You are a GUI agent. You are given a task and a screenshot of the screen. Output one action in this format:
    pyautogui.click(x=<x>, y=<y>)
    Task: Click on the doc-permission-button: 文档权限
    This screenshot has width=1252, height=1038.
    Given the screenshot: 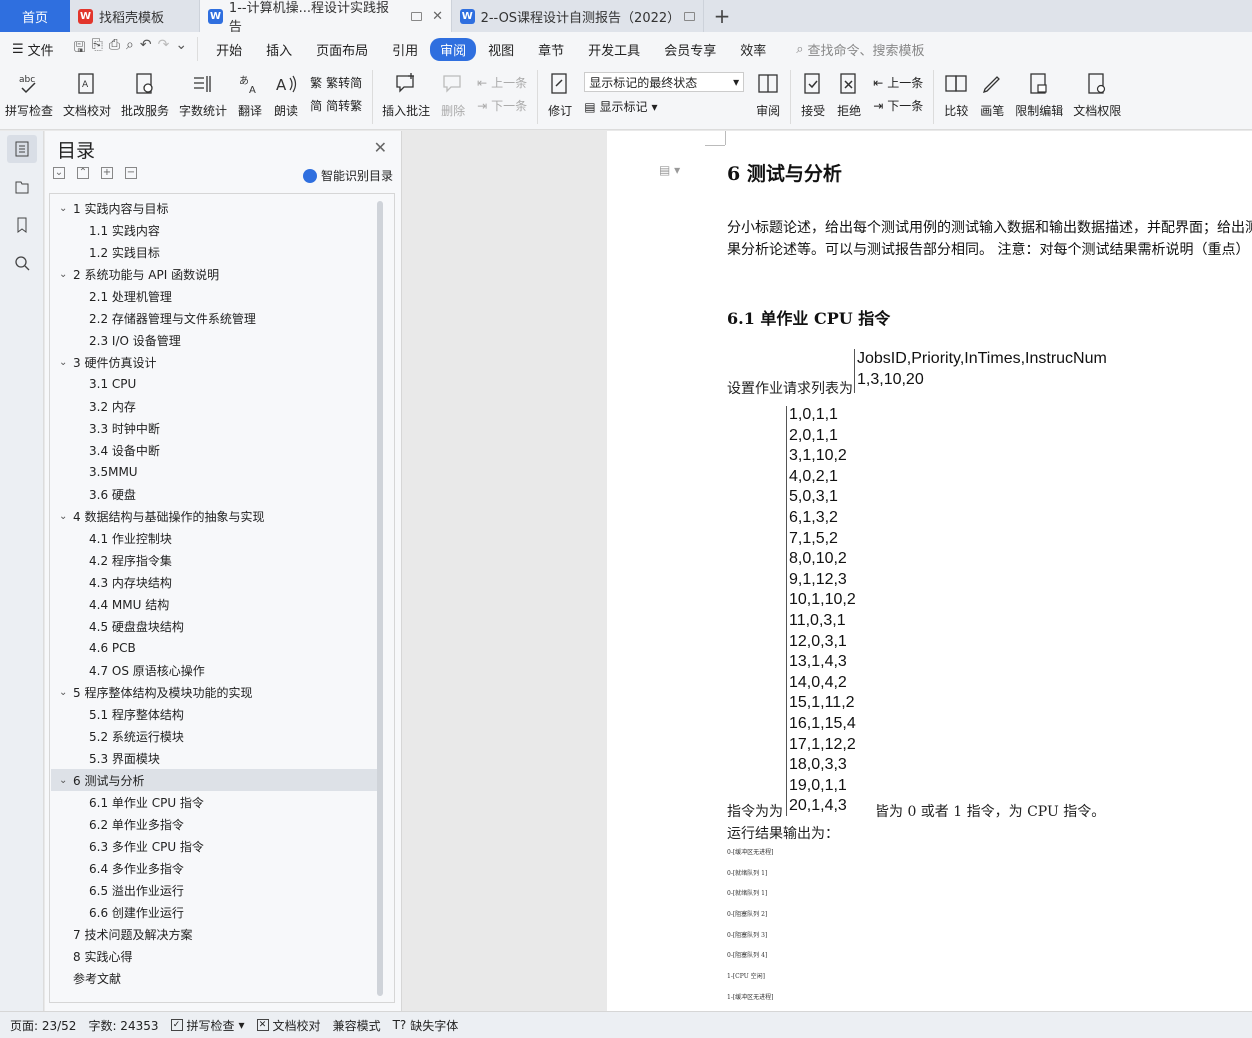 What is the action you would take?
    pyautogui.click(x=1097, y=94)
    